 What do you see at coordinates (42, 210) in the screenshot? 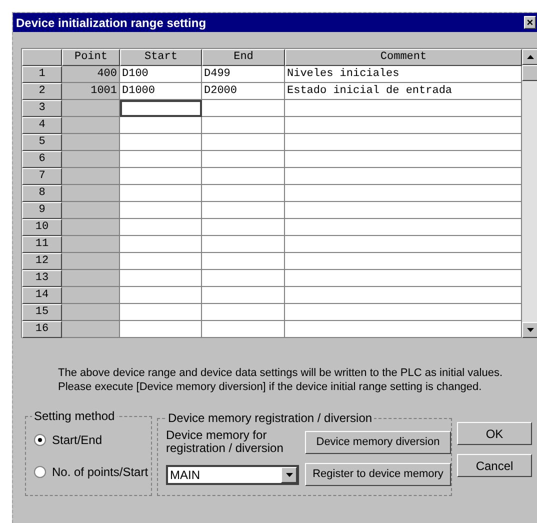
I see `row-header: 9` at bounding box center [42, 210].